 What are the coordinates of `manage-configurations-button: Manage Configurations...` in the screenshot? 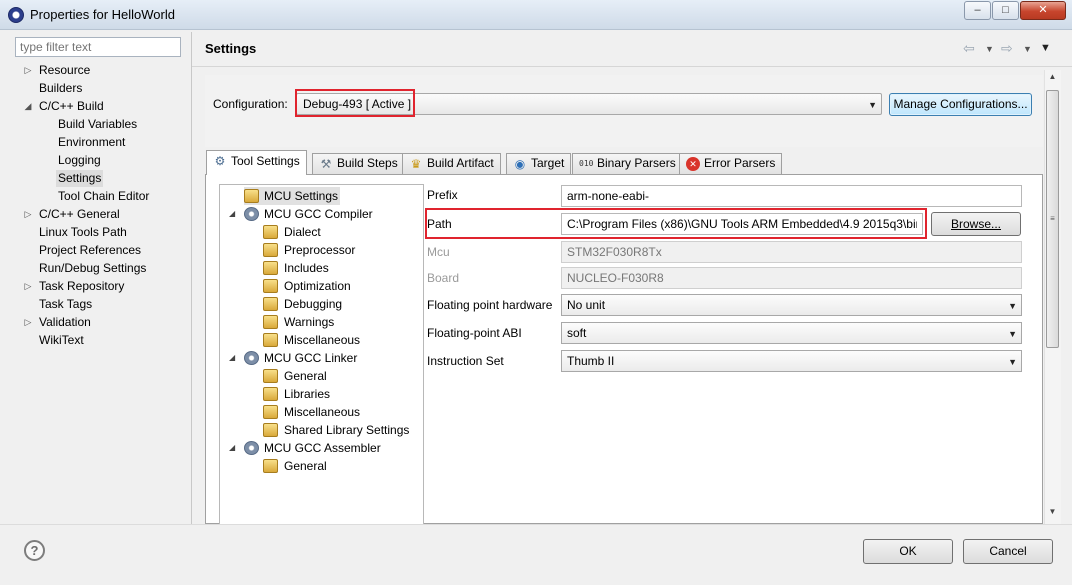 It's located at (960, 104).